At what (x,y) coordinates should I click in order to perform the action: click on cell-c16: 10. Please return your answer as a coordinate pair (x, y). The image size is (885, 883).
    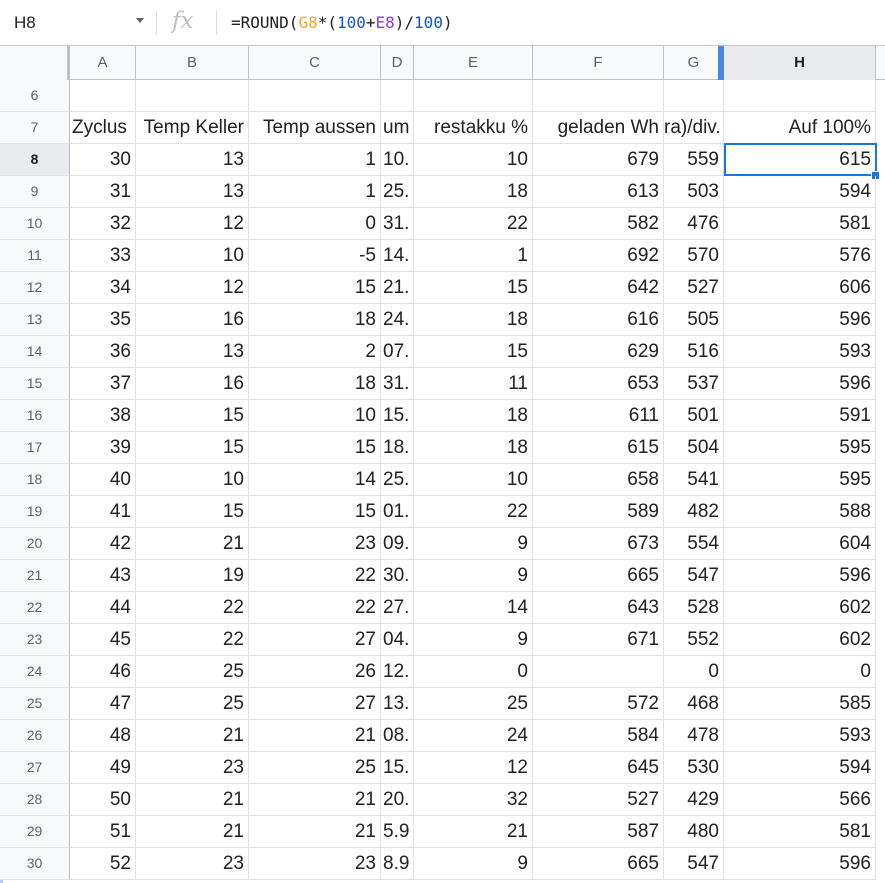
    Looking at the image, I should click on (315, 416).